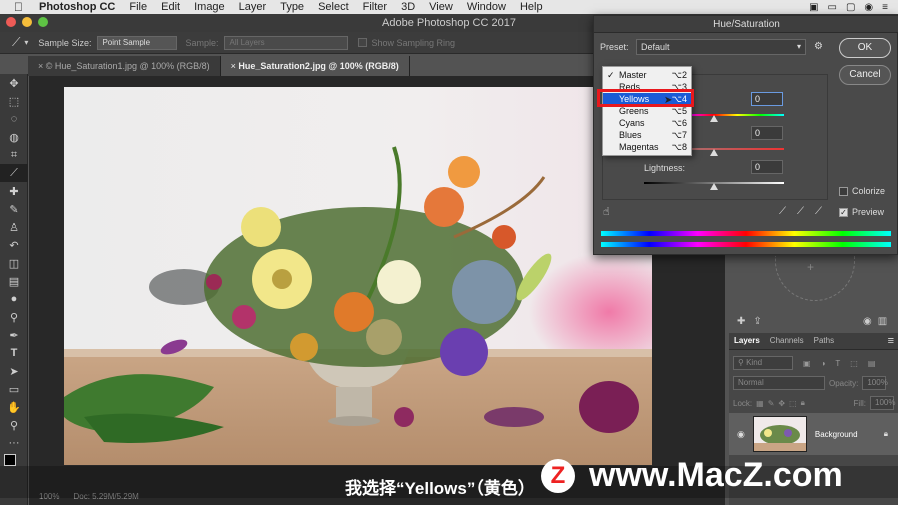 This screenshot has width=898, height=505. What do you see at coordinates (14, 191) in the screenshot?
I see `healing-brush-tool-icon: ✚` at bounding box center [14, 191].